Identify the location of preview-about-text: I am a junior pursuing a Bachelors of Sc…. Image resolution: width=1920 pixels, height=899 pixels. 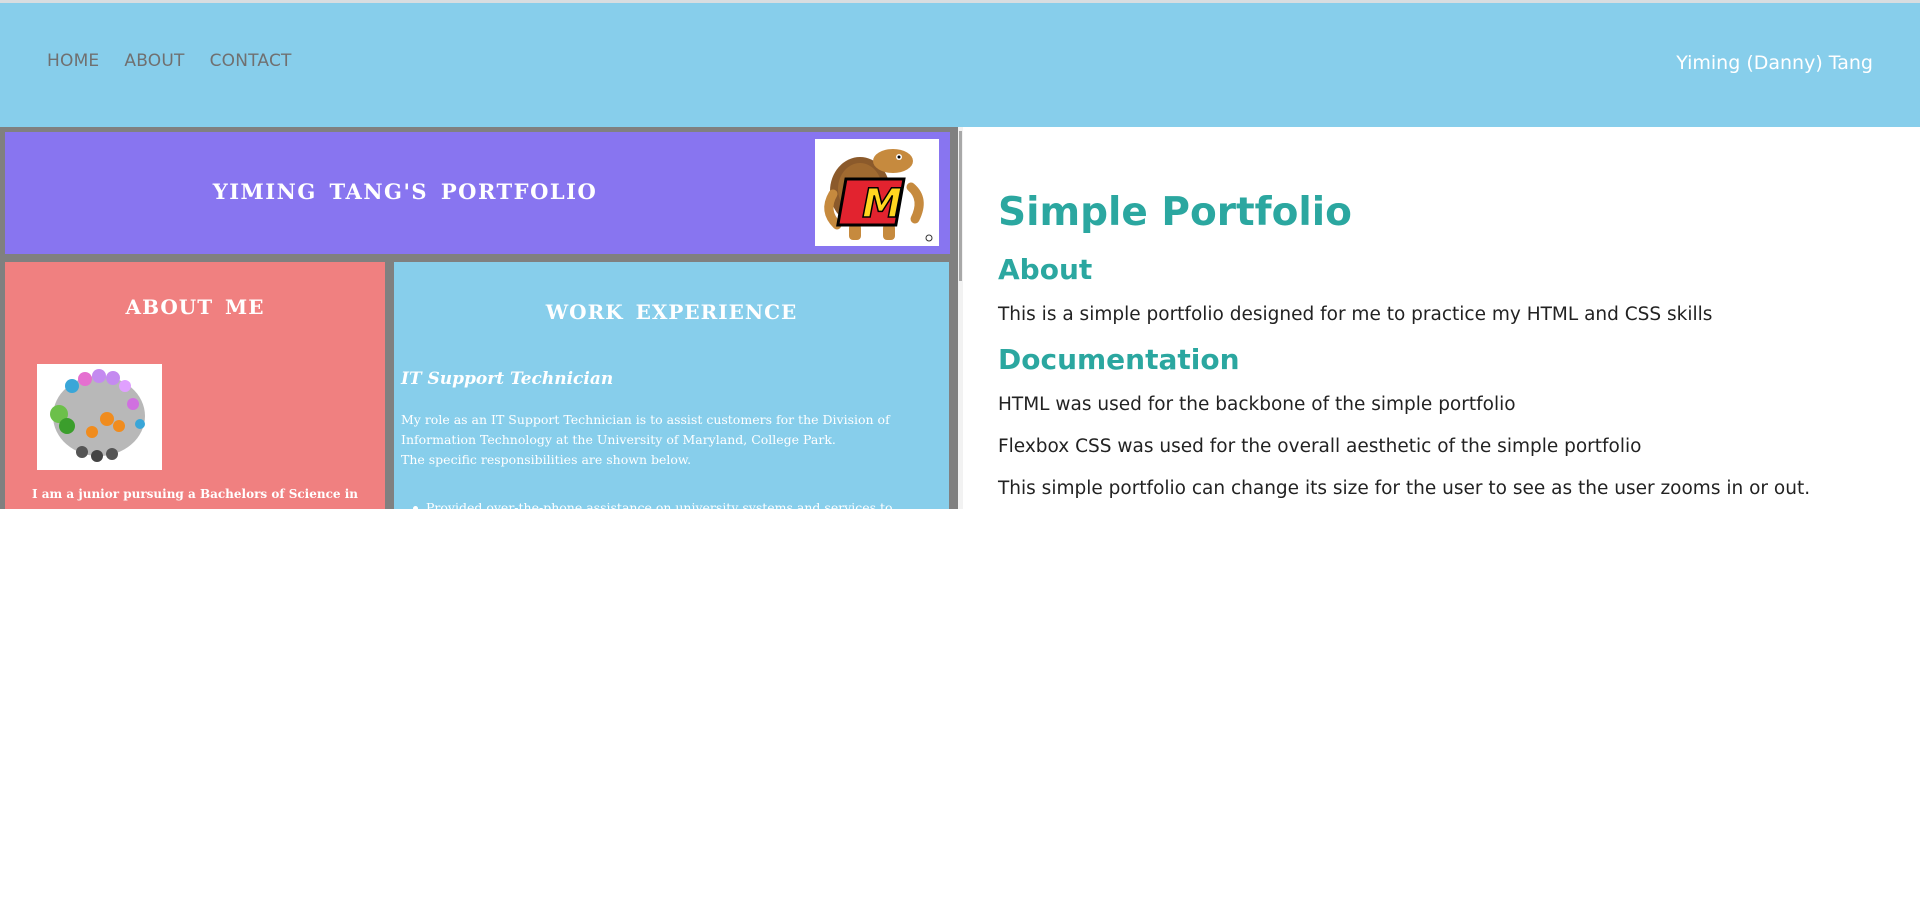
(194, 494).